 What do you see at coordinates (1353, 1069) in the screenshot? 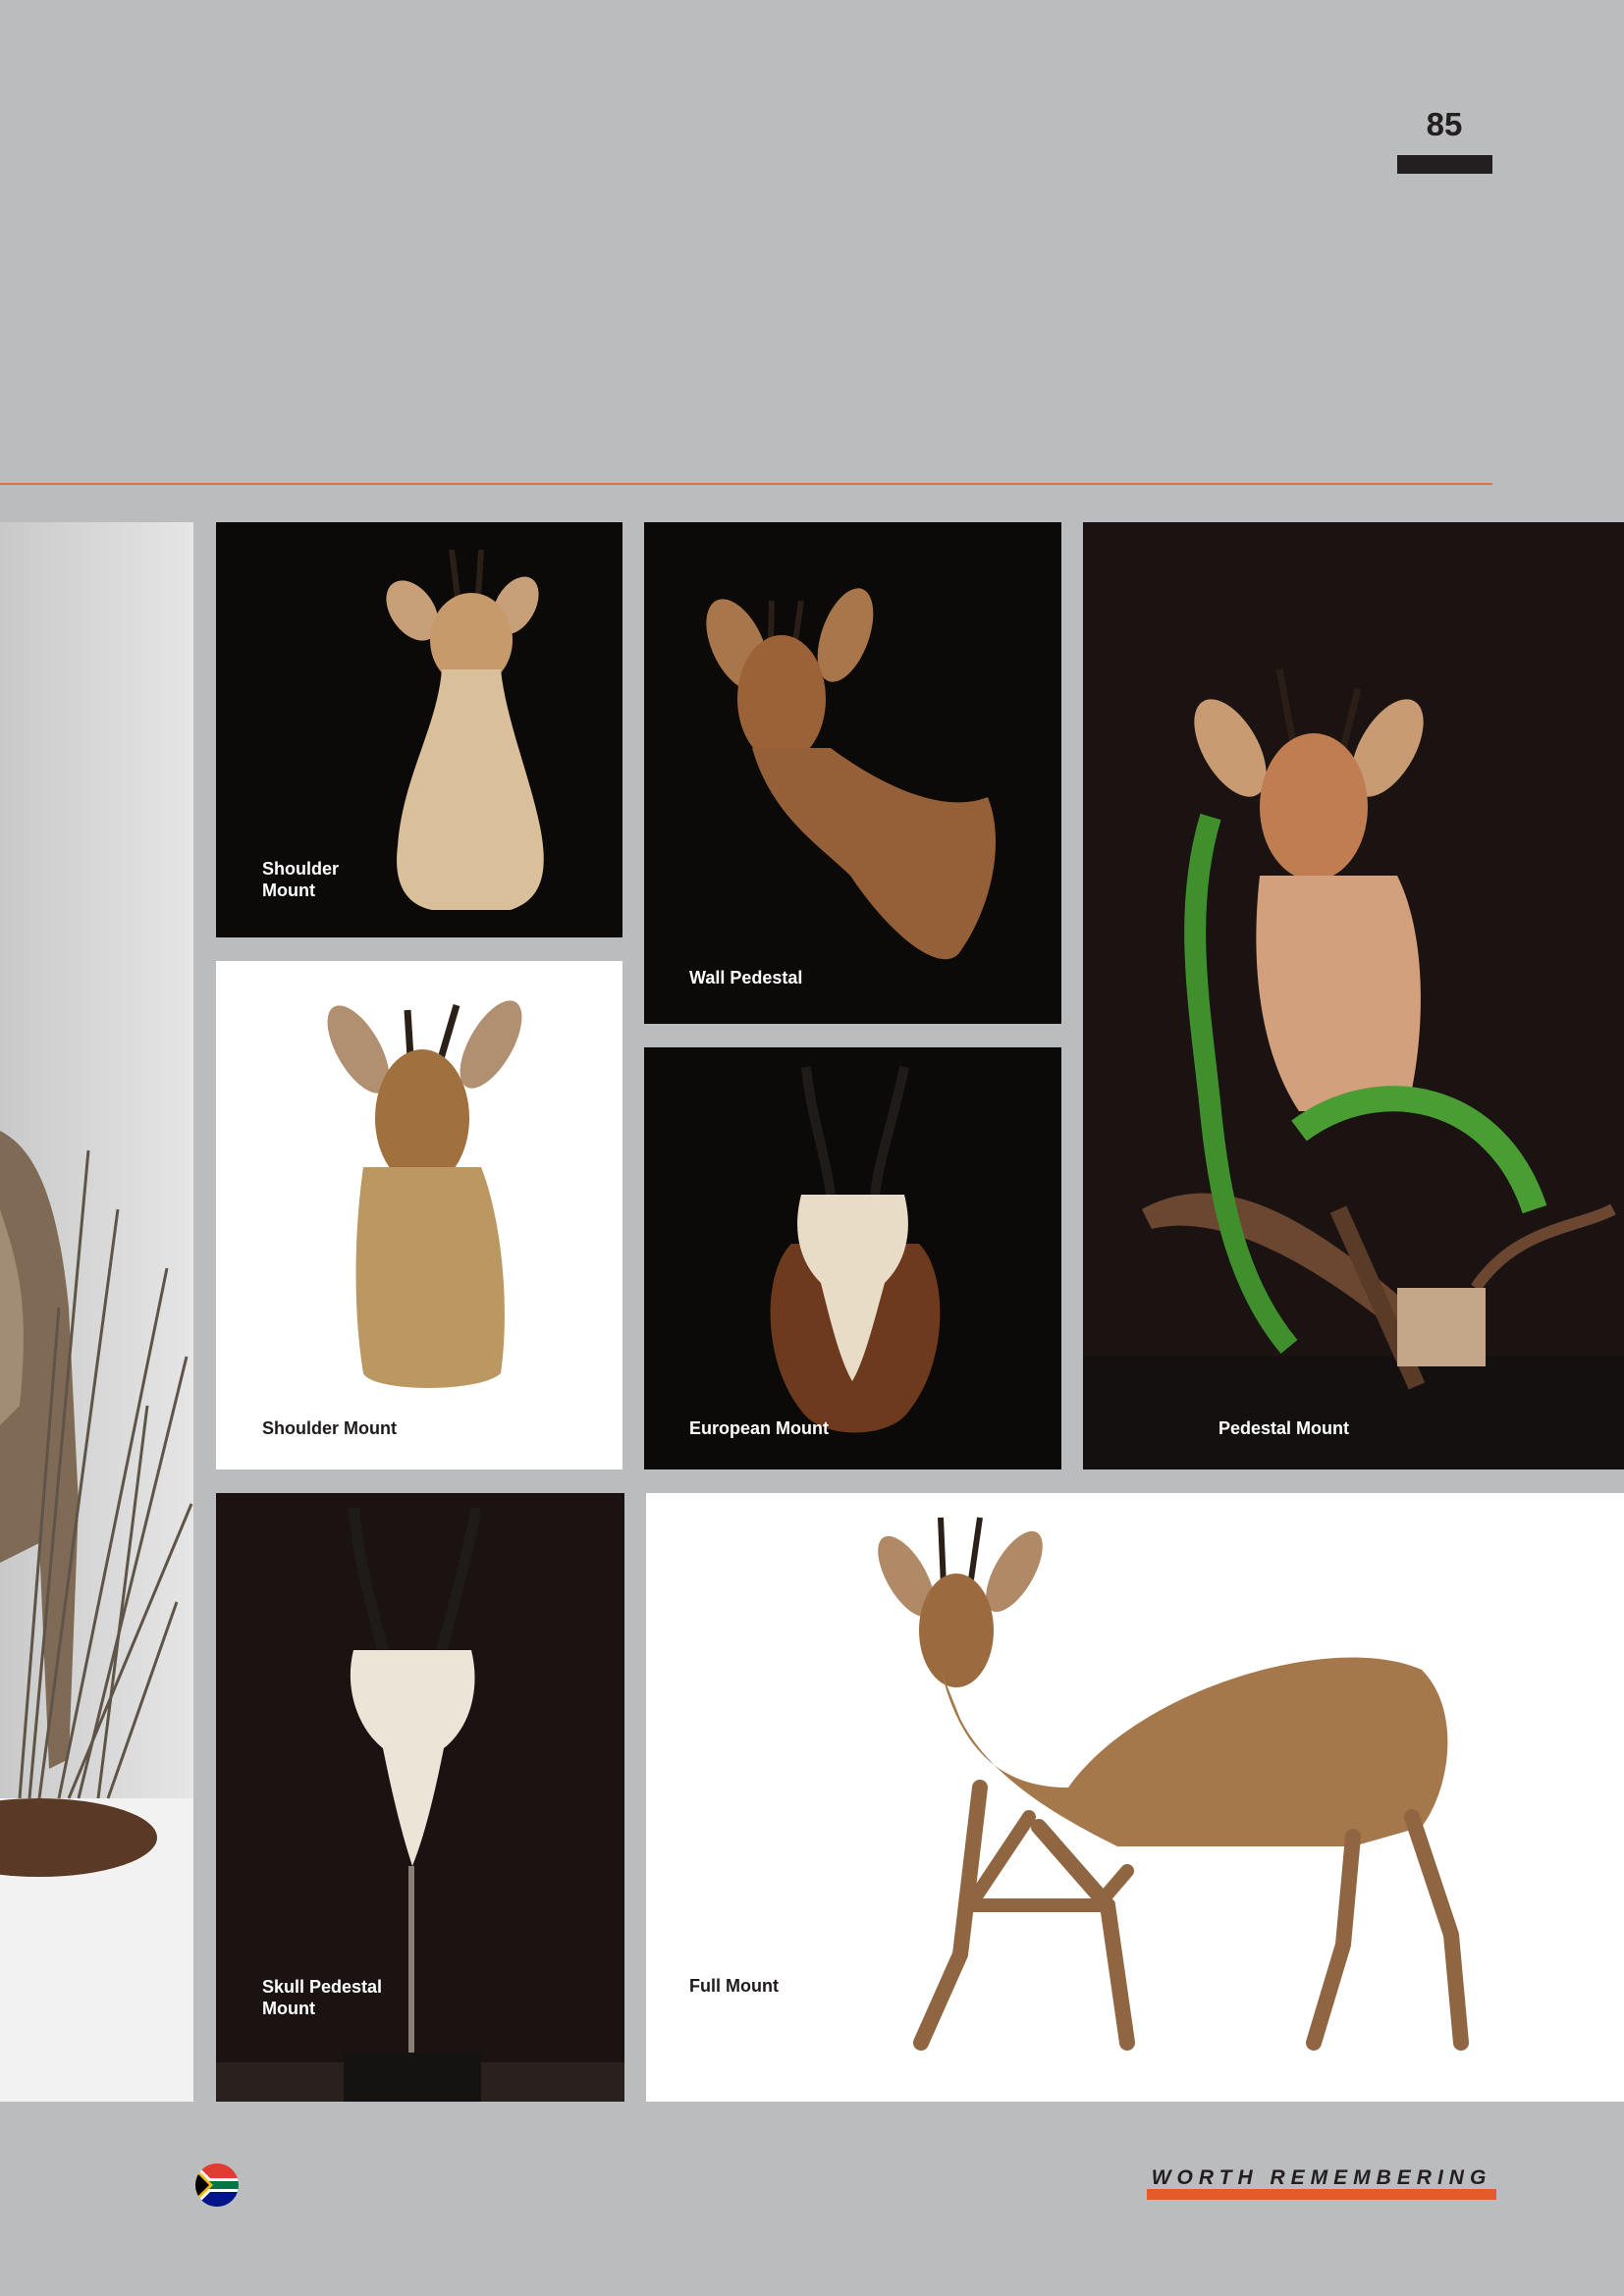
I see `pedestal-mount-image` at bounding box center [1353, 1069].